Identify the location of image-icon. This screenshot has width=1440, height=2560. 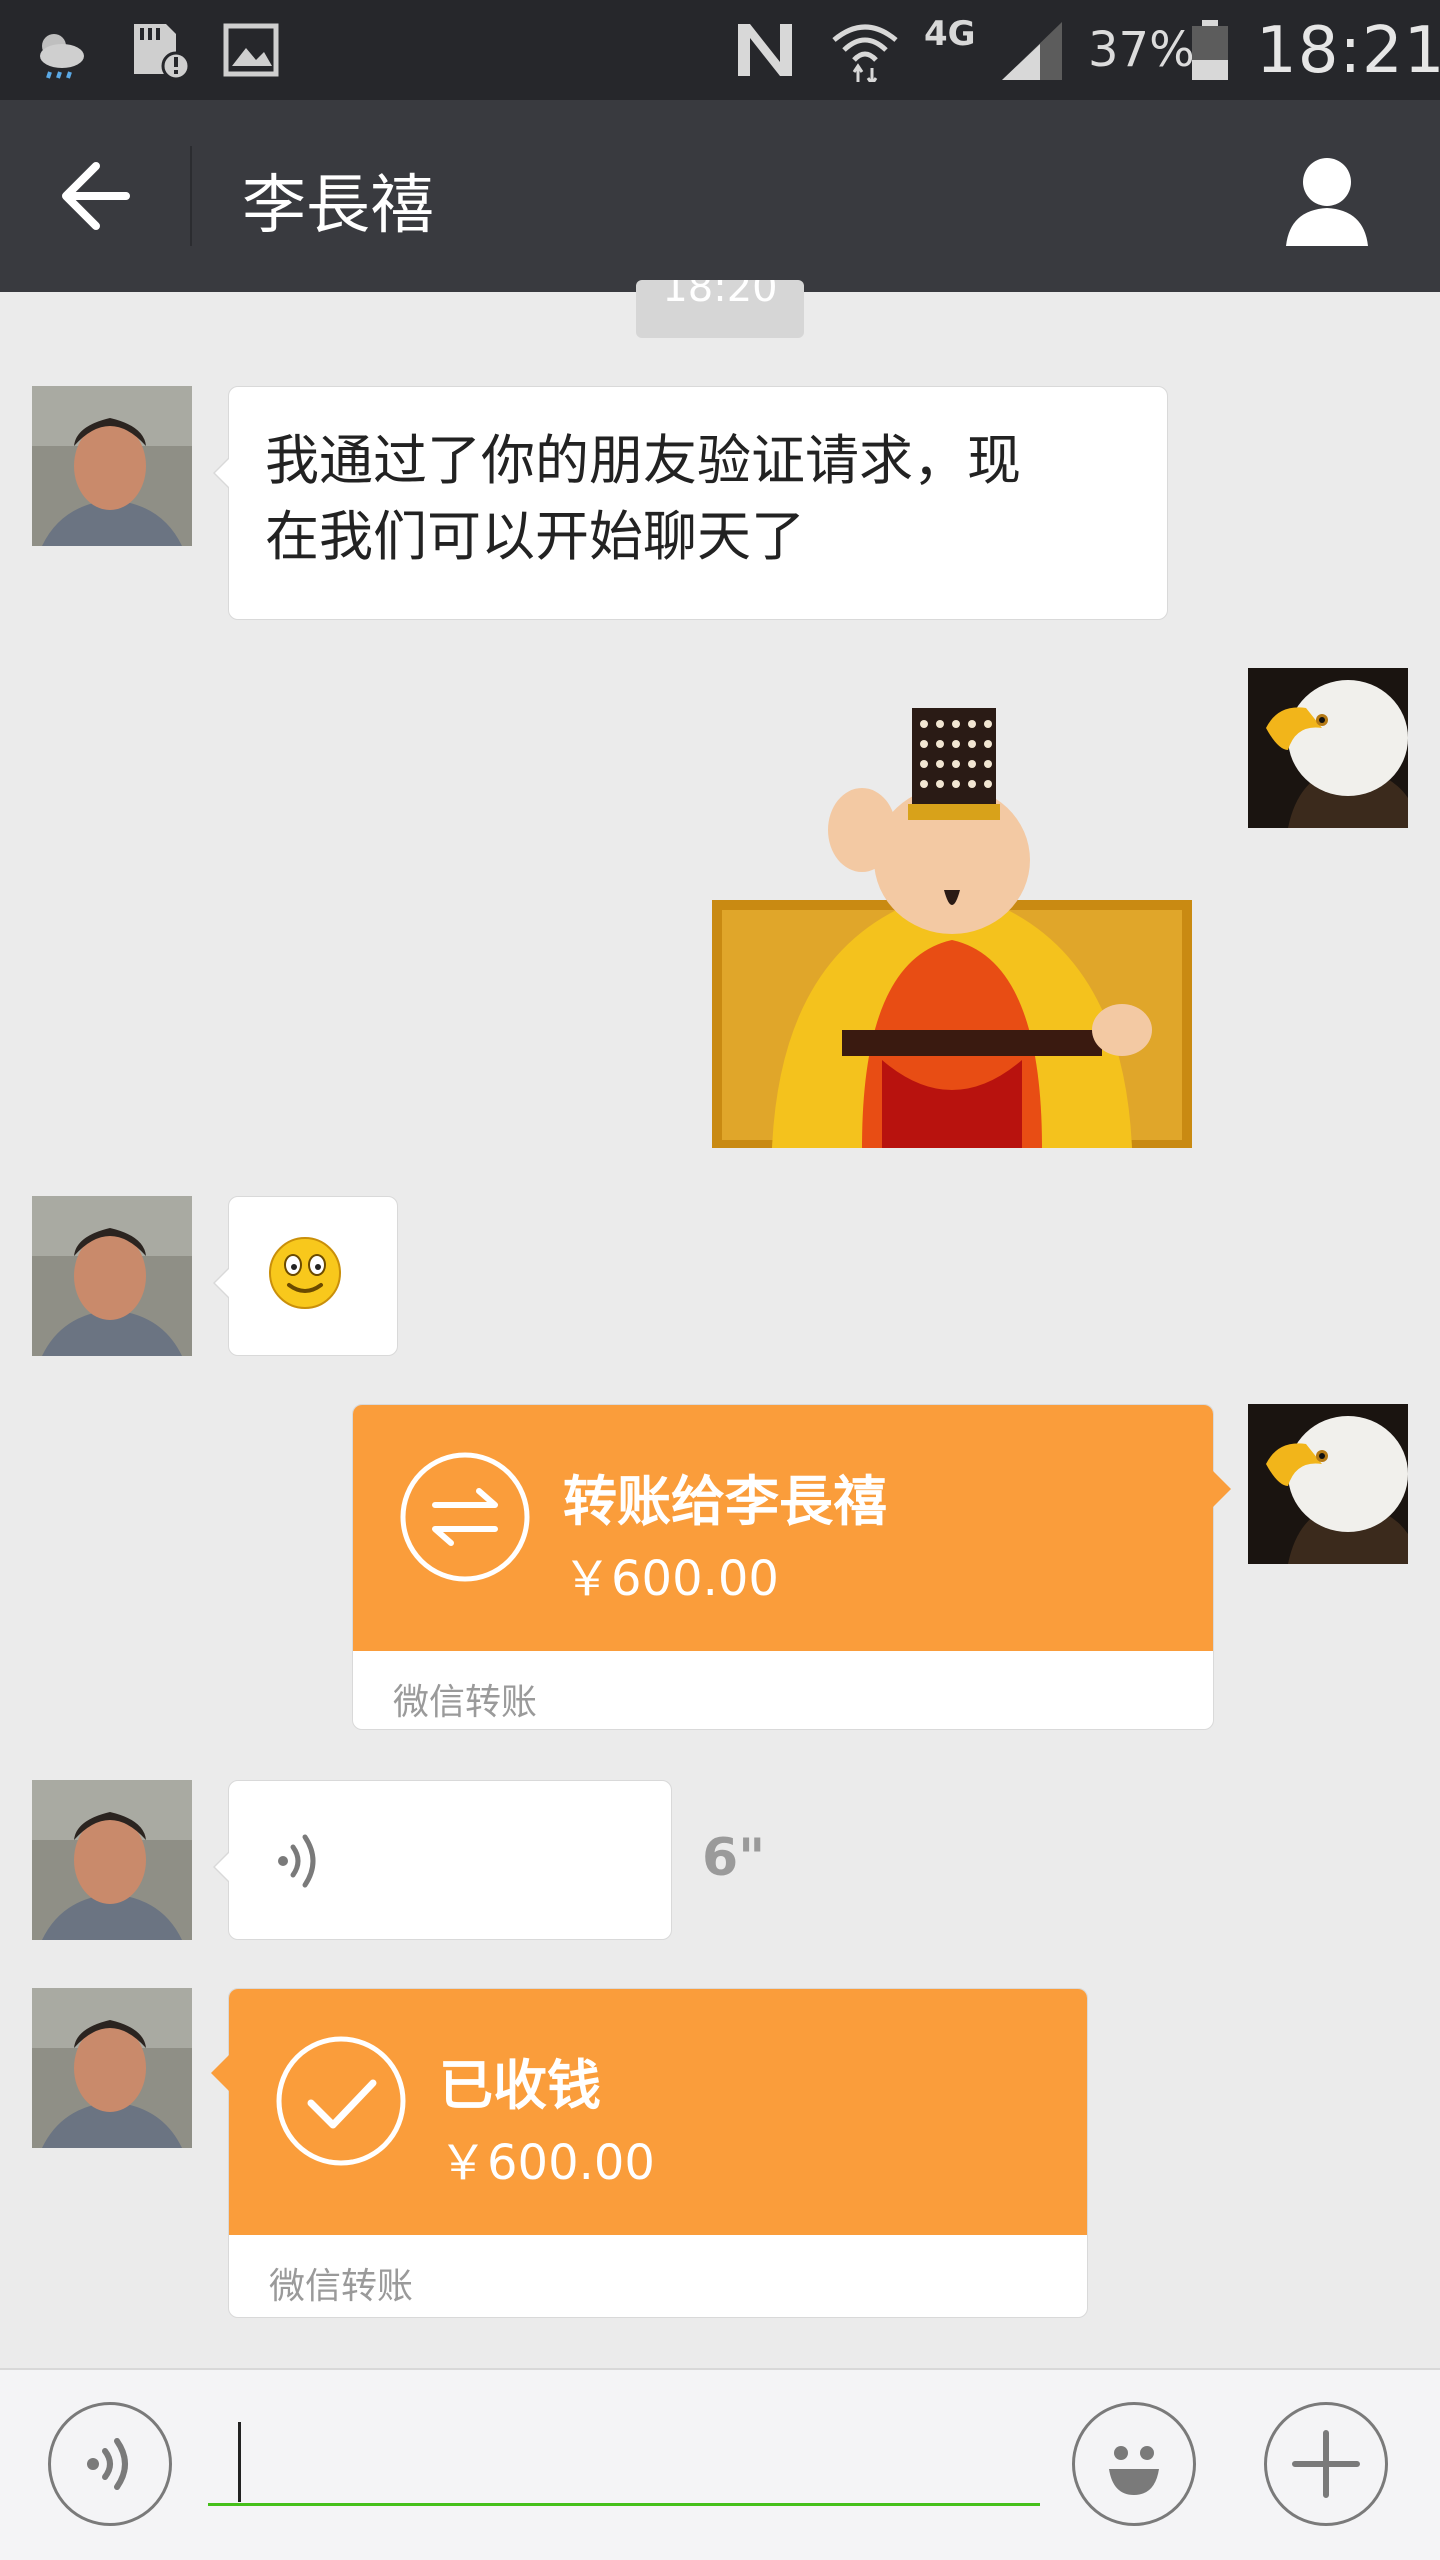
(251, 50).